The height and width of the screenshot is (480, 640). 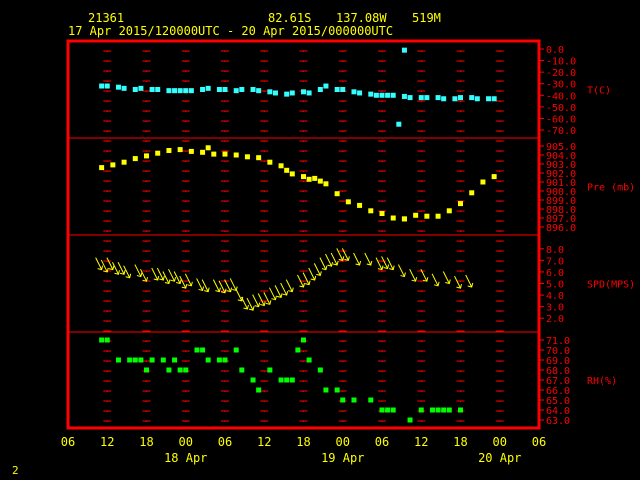 I want to click on y-tick-label: 3.0, so click(x=555, y=308).